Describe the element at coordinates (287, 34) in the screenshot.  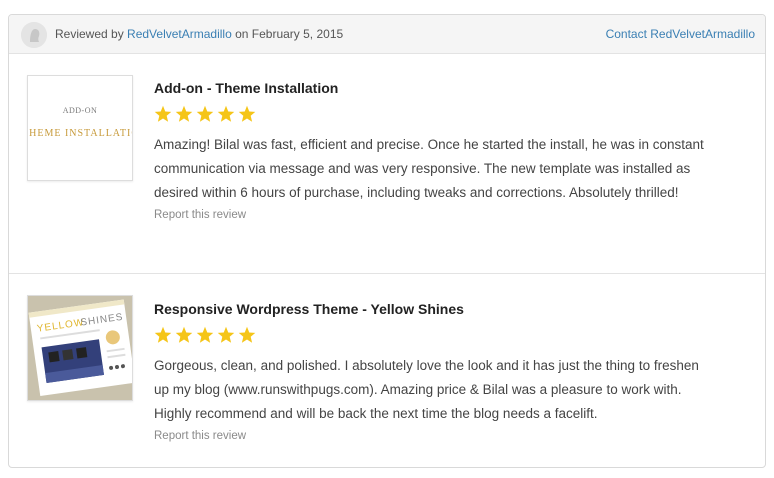
I see `review-date: on February 5, 2015` at that location.